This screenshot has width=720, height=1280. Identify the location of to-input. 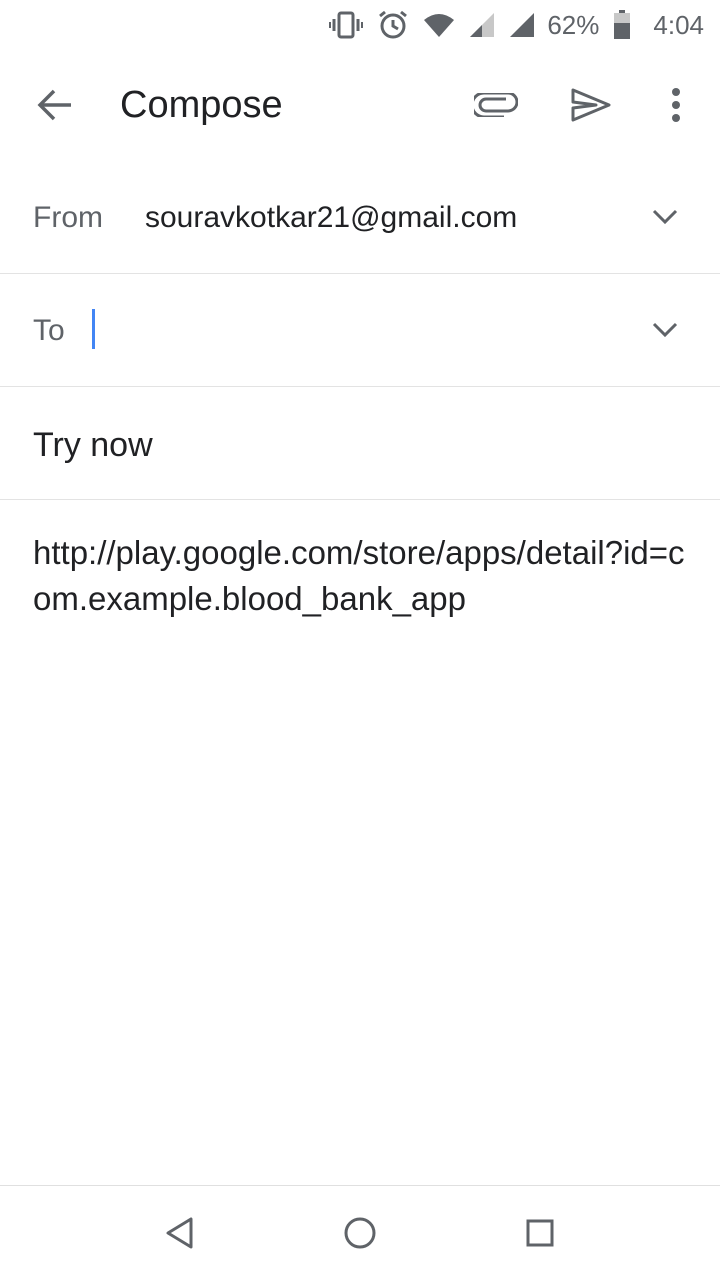
(352, 329).